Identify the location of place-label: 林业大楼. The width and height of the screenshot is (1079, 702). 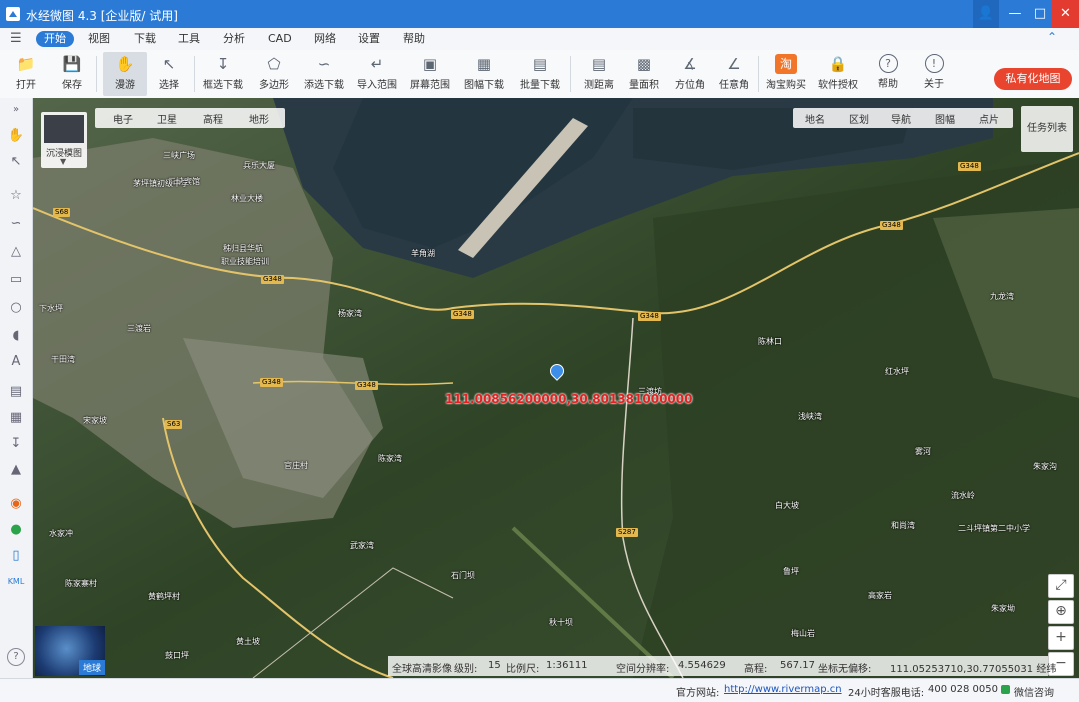
(247, 198).